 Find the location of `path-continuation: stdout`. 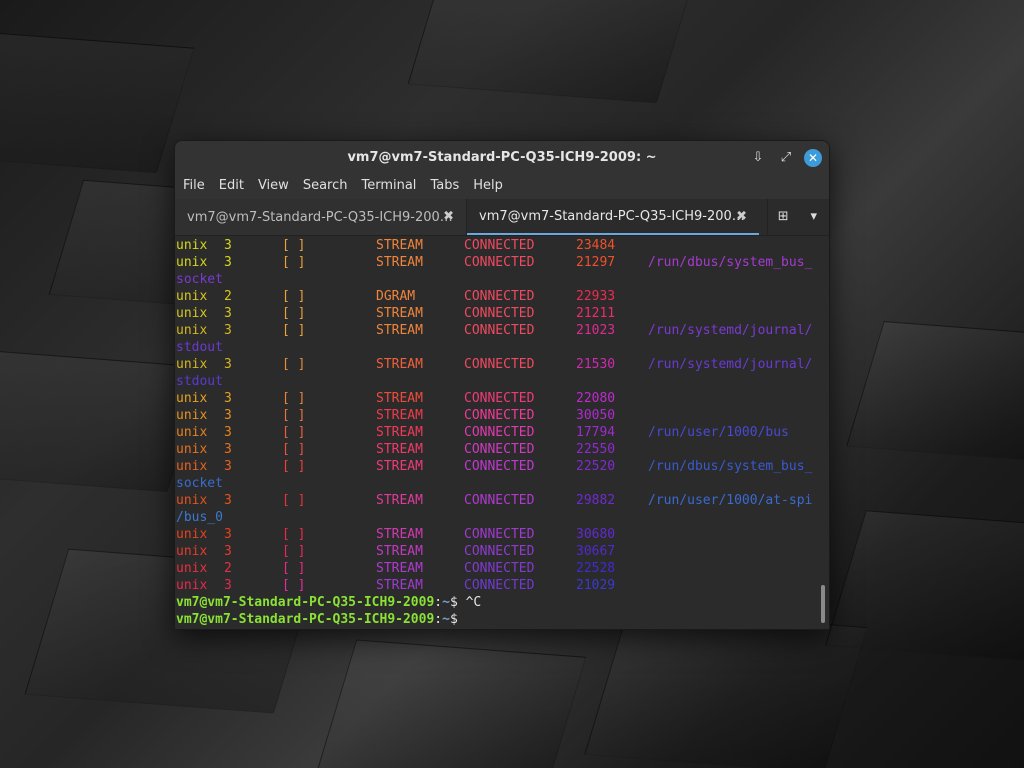

path-continuation: stdout is located at coordinates (199, 347).